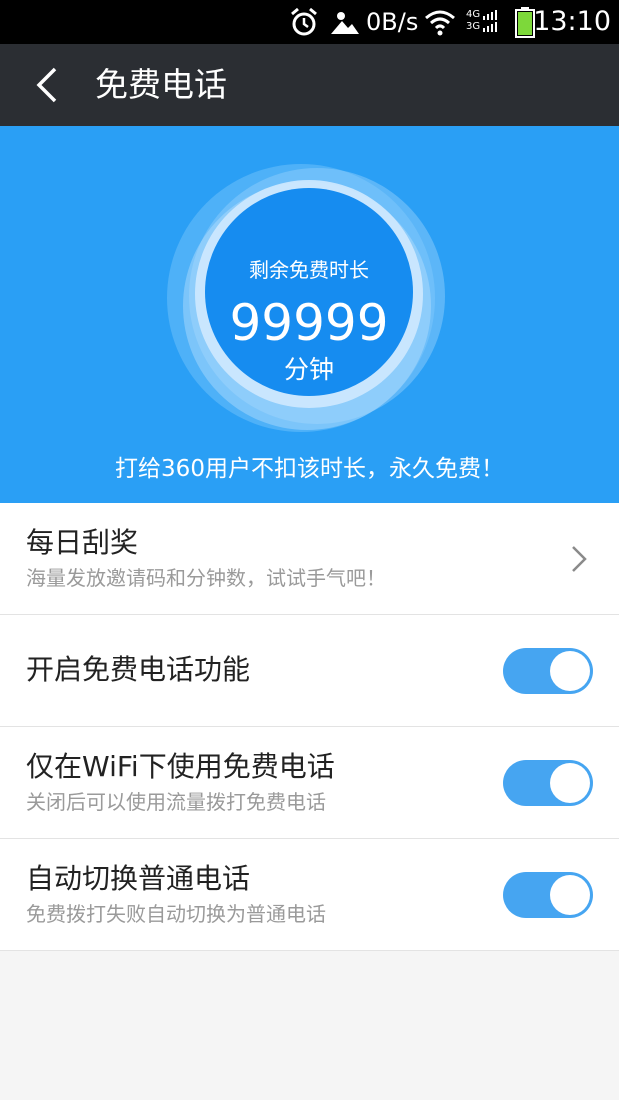 The image size is (619, 1100). Describe the element at coordinates (579, 559) in the screenshot. I see `chevron-right-icon` at that location.